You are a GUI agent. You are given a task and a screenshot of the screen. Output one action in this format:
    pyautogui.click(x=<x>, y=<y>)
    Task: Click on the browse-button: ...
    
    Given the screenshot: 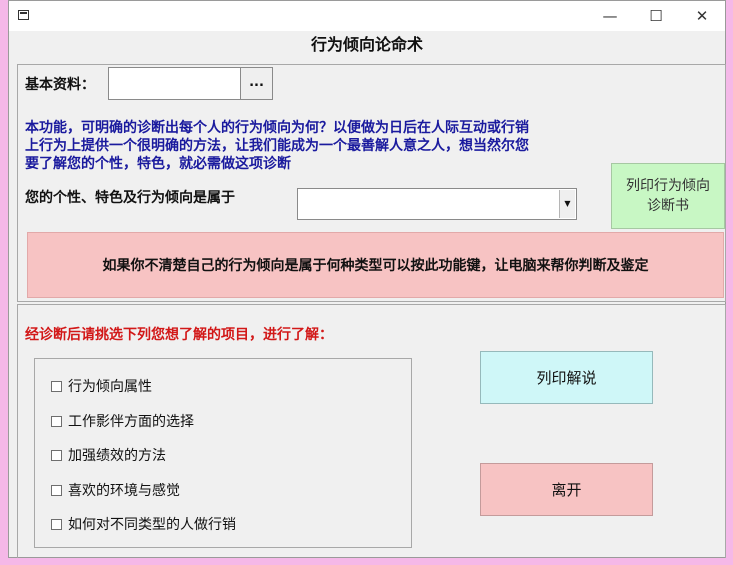 What is the action you would take?
    pyautogui.click(x=256, y=83)
    